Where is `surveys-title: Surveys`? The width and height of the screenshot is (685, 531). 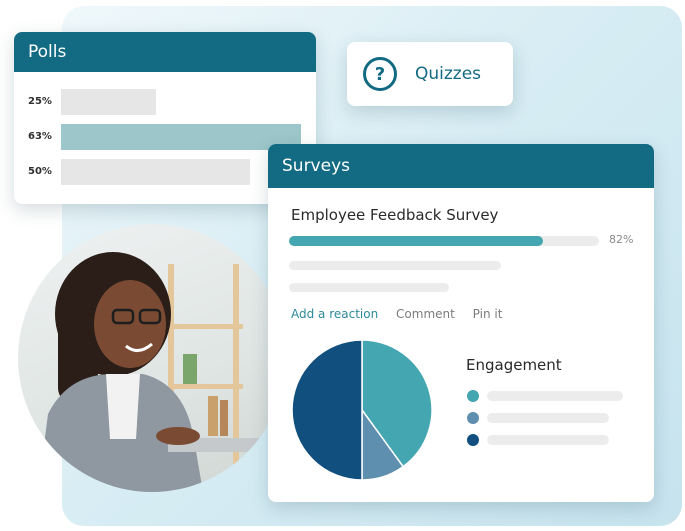 surveys-title: Surveys is located at coordinates (316, 166).